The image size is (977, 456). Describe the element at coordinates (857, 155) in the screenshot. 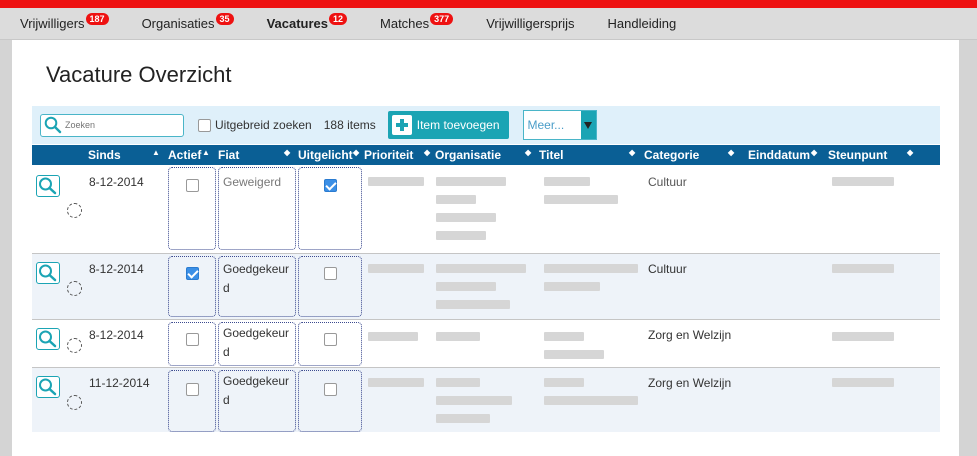

I see `column-header-steunpunt: Steunpunt` at that location.